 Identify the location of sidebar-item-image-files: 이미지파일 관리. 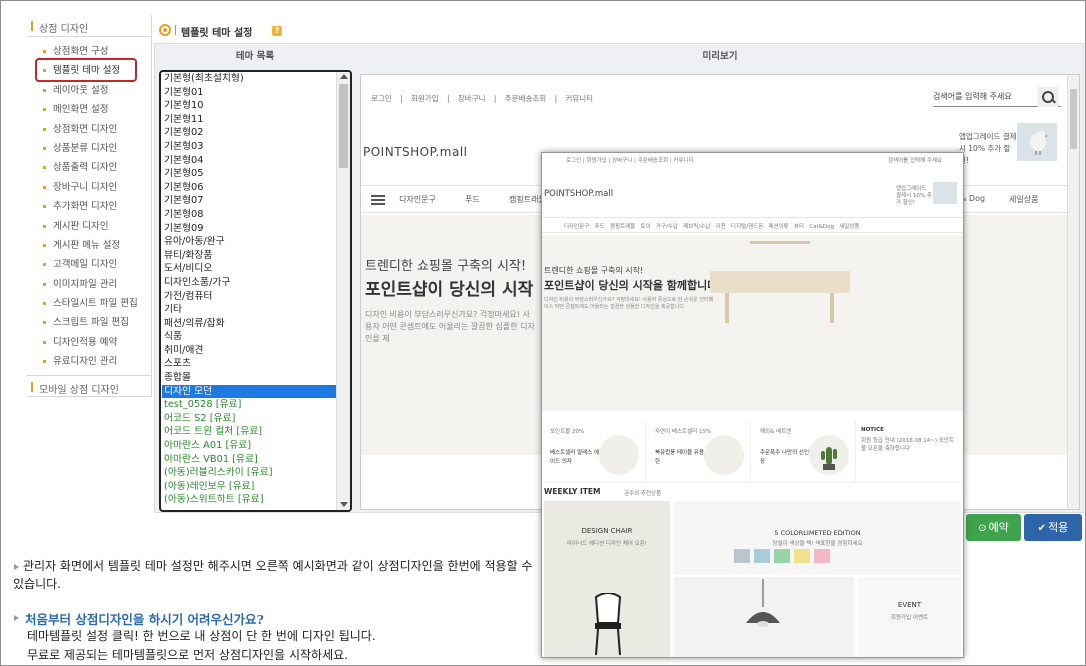
(89, 284).